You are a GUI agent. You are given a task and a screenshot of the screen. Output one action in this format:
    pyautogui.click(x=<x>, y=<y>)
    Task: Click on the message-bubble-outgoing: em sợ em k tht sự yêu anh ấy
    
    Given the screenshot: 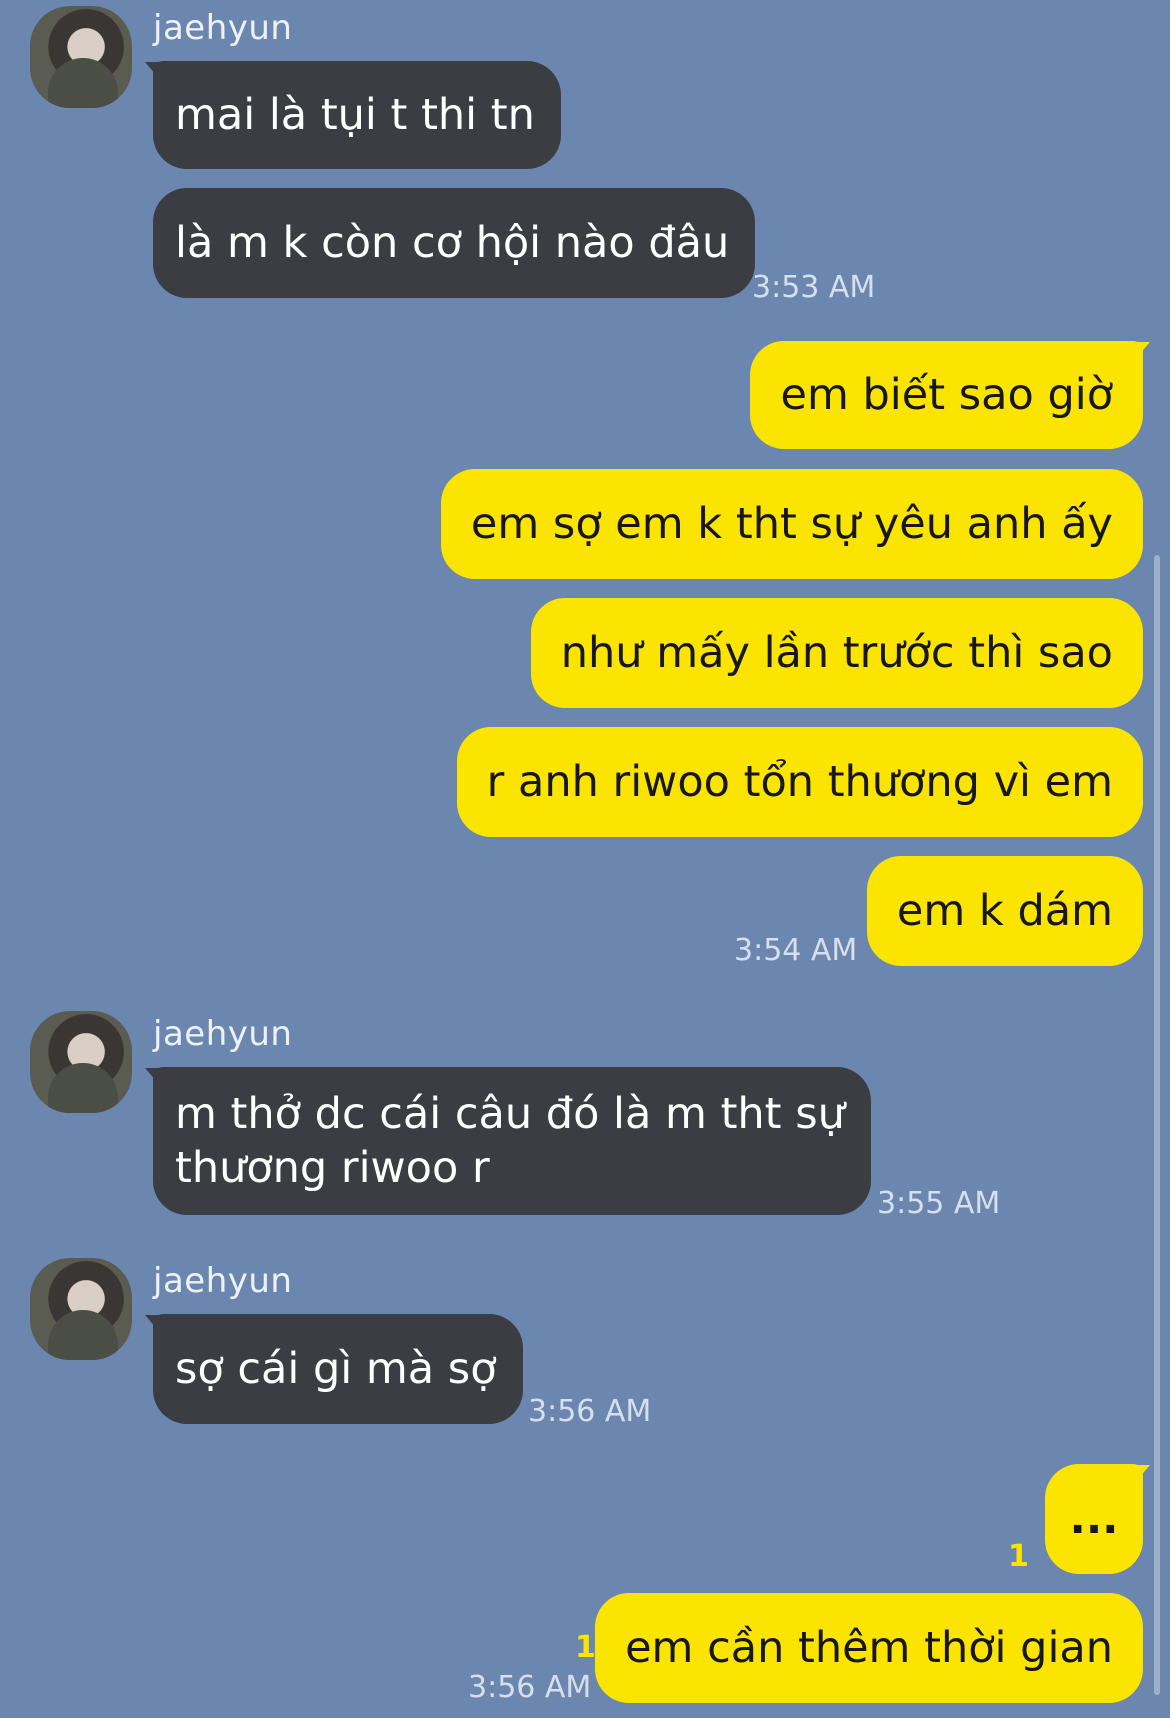 What is the action you would take?
    pyautogui.click(x=791, y=524)
    